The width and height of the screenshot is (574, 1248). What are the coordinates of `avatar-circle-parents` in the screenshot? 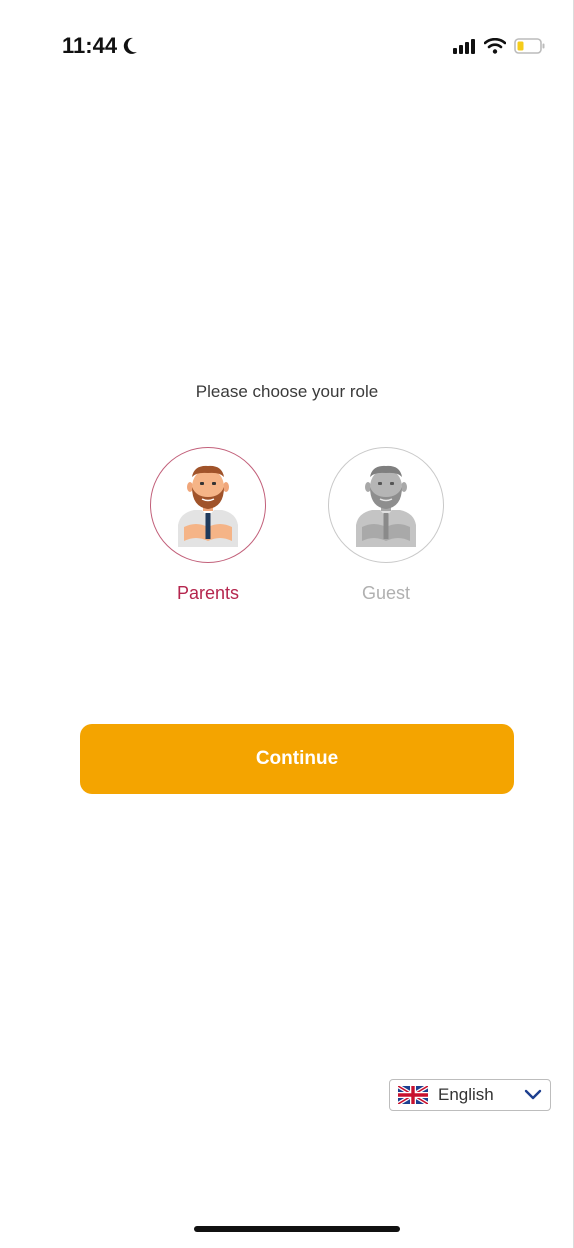 It's located at (208, 505).